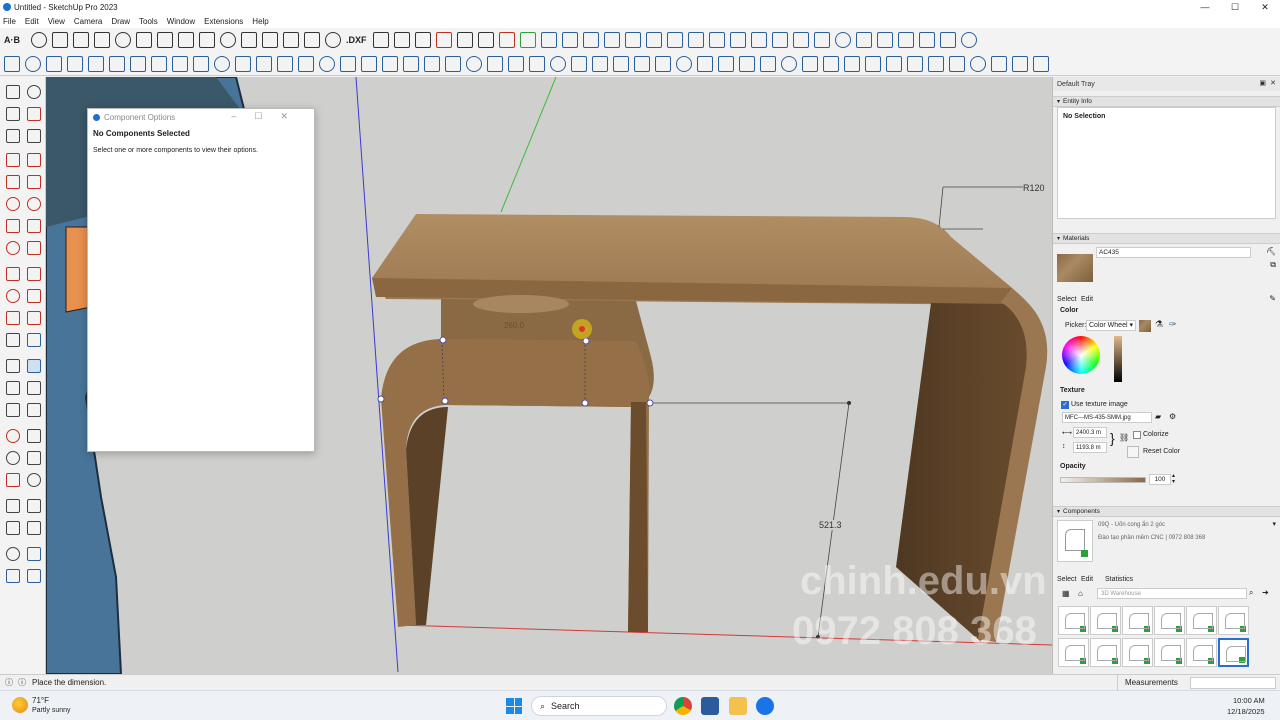 The width and height of the screenshot is (1280, 720). I want to click on view-front-icon, so click(717, 40).